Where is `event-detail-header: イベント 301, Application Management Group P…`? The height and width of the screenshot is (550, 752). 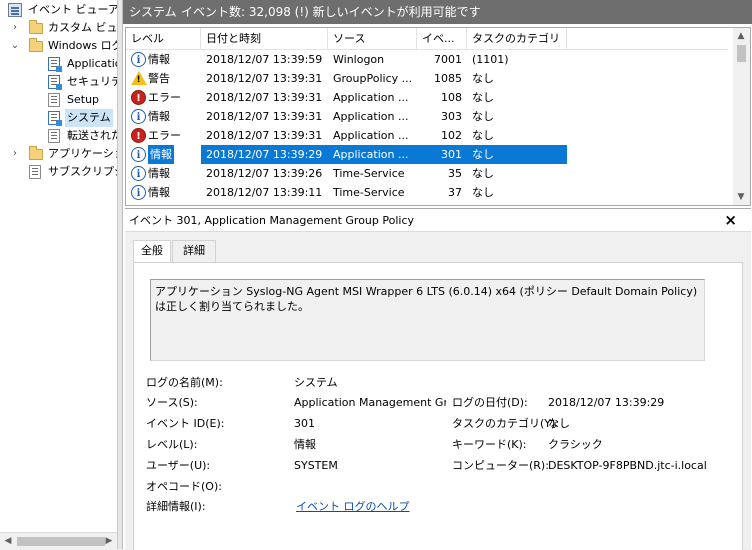 event-detail-header: イベント 301, Application Management Group P… is located at coordinates (438, 220).